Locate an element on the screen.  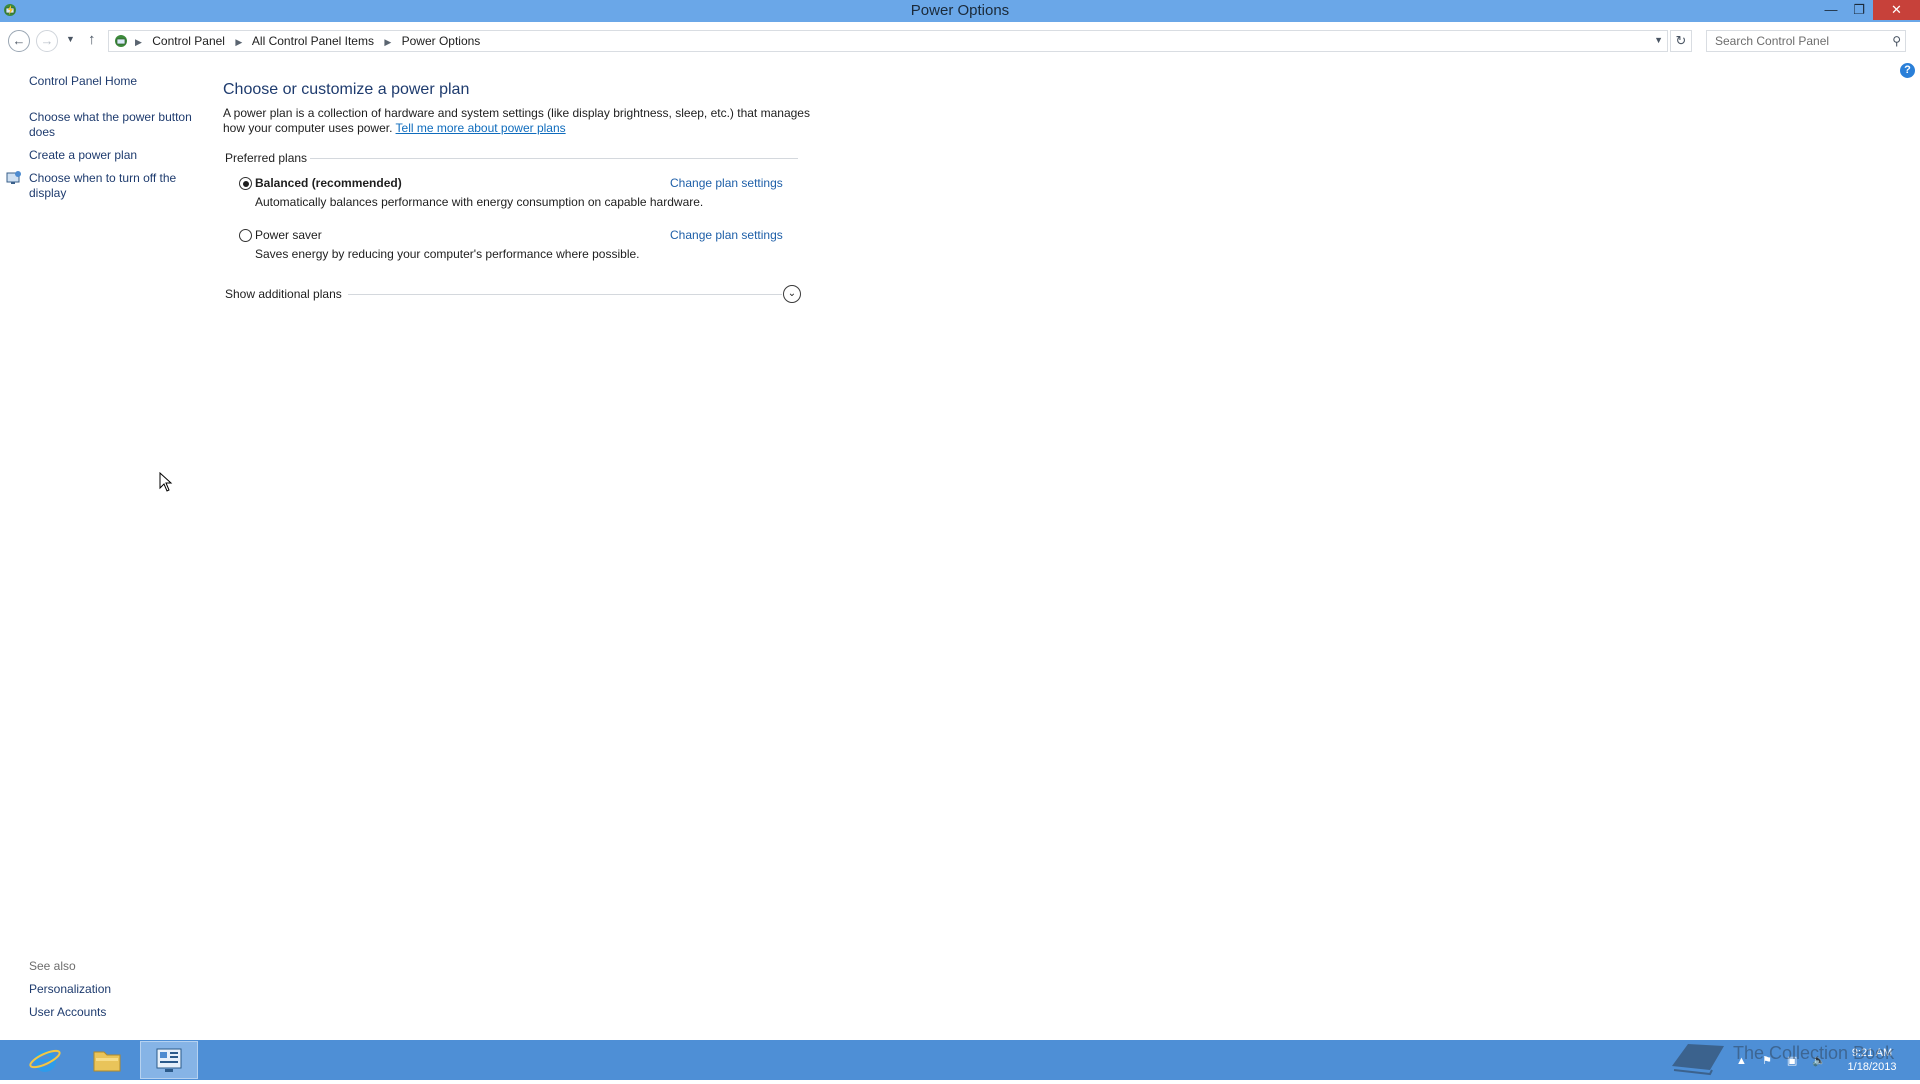
search-input: Search Control Panel ⚲ is located at coordinates (1806, 41).